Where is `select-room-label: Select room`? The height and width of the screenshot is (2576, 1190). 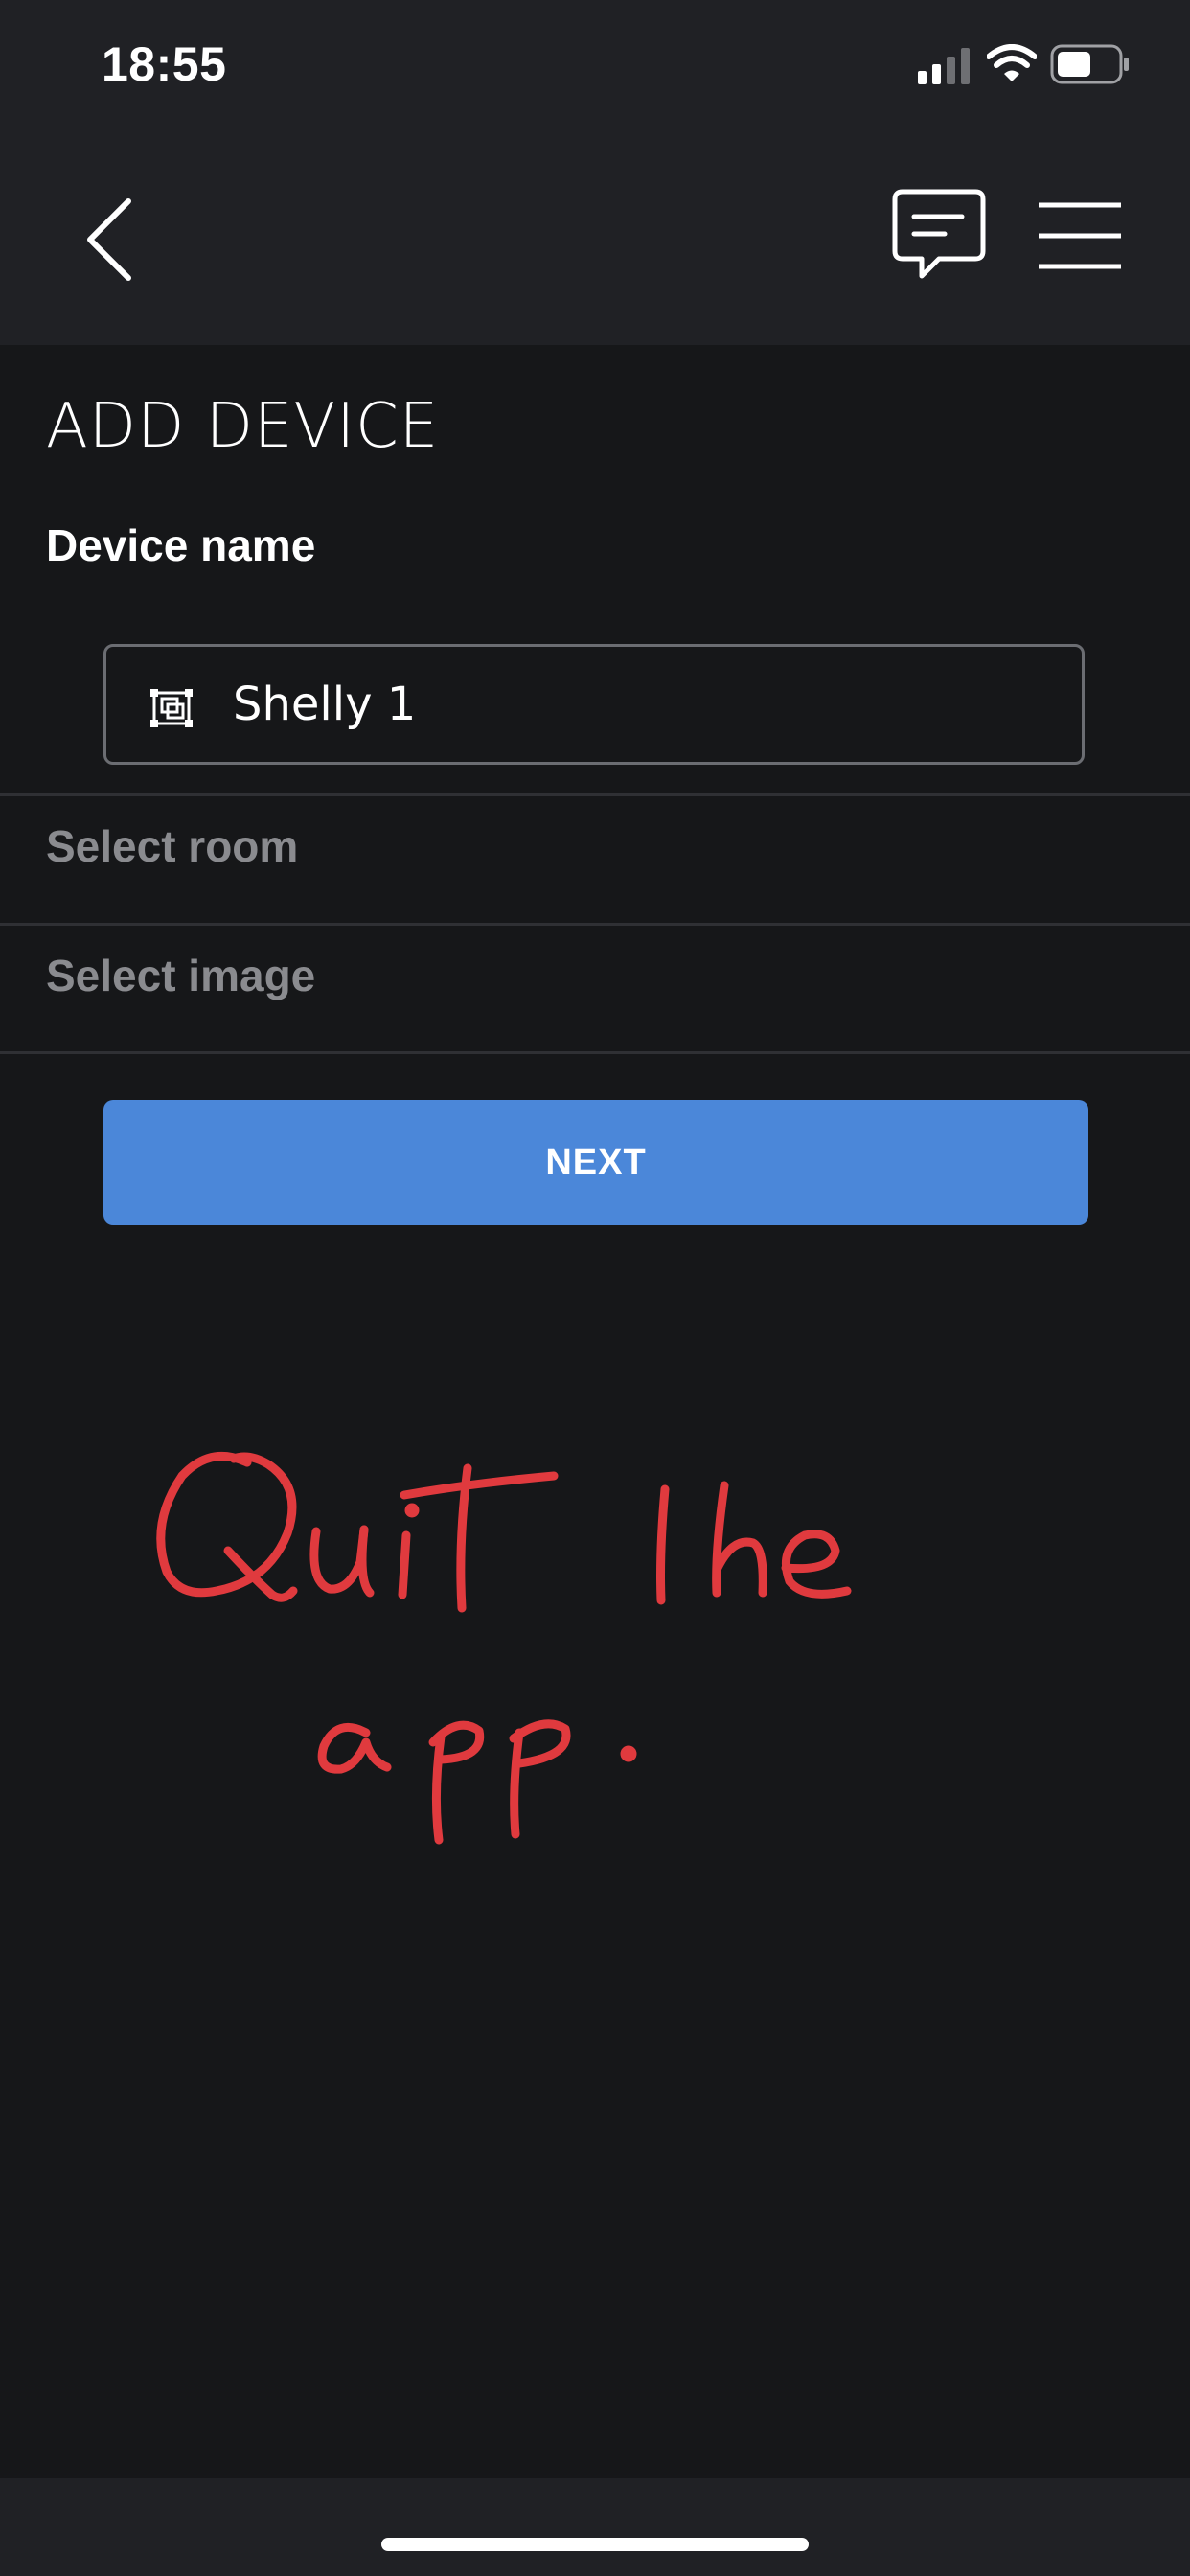 select-room-label: Select room is located at coordinates (172, 846).